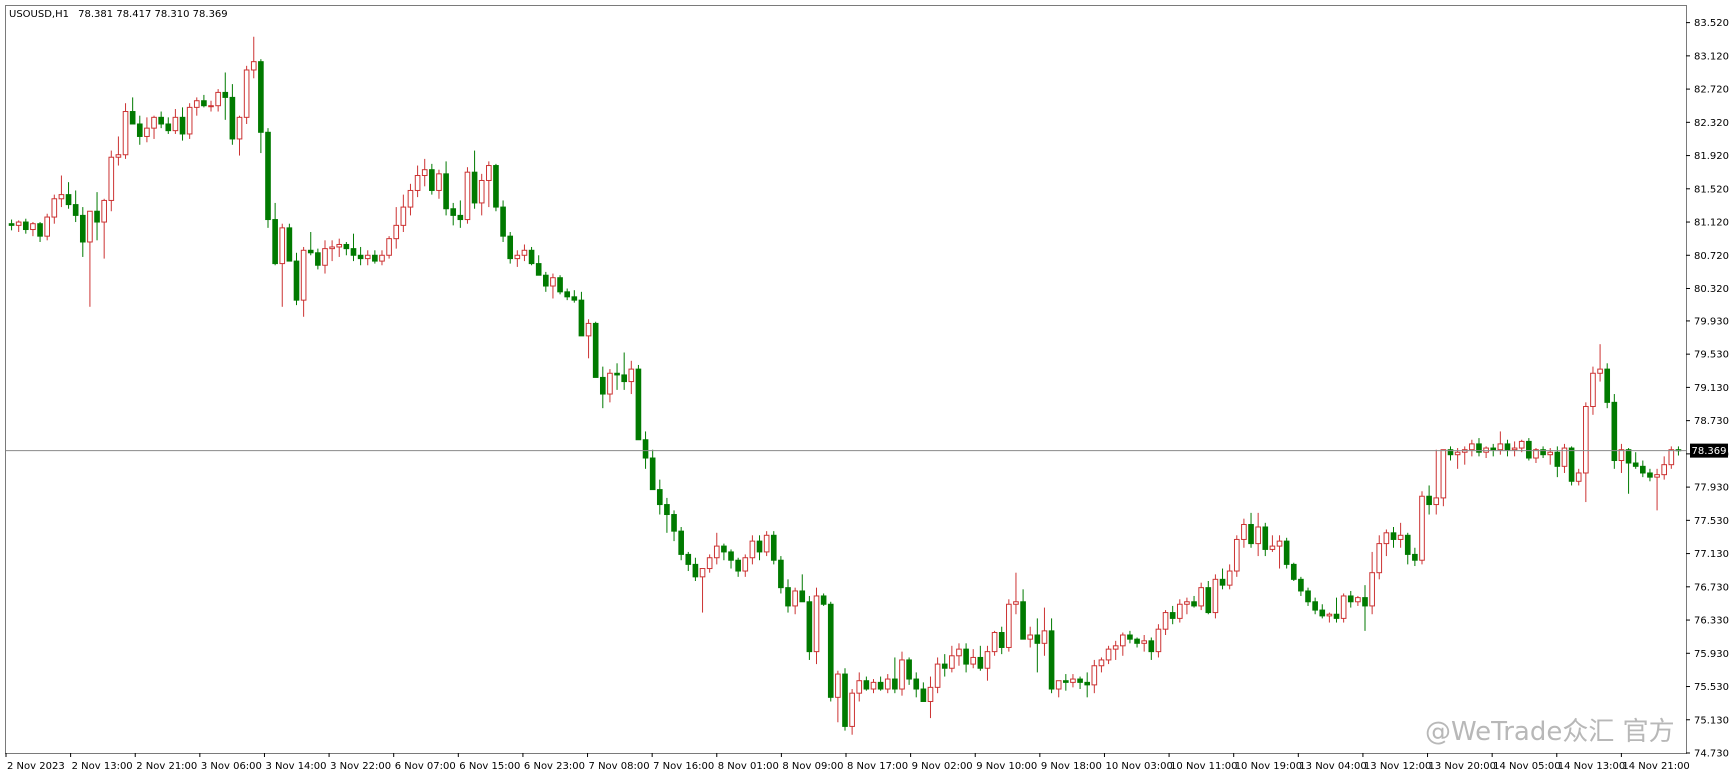  What do you see at coordinates (1462, 766) in the screenshot?
I see `x-tick-label: 13 Nov 20:00` at bounding box center [1462, 766].